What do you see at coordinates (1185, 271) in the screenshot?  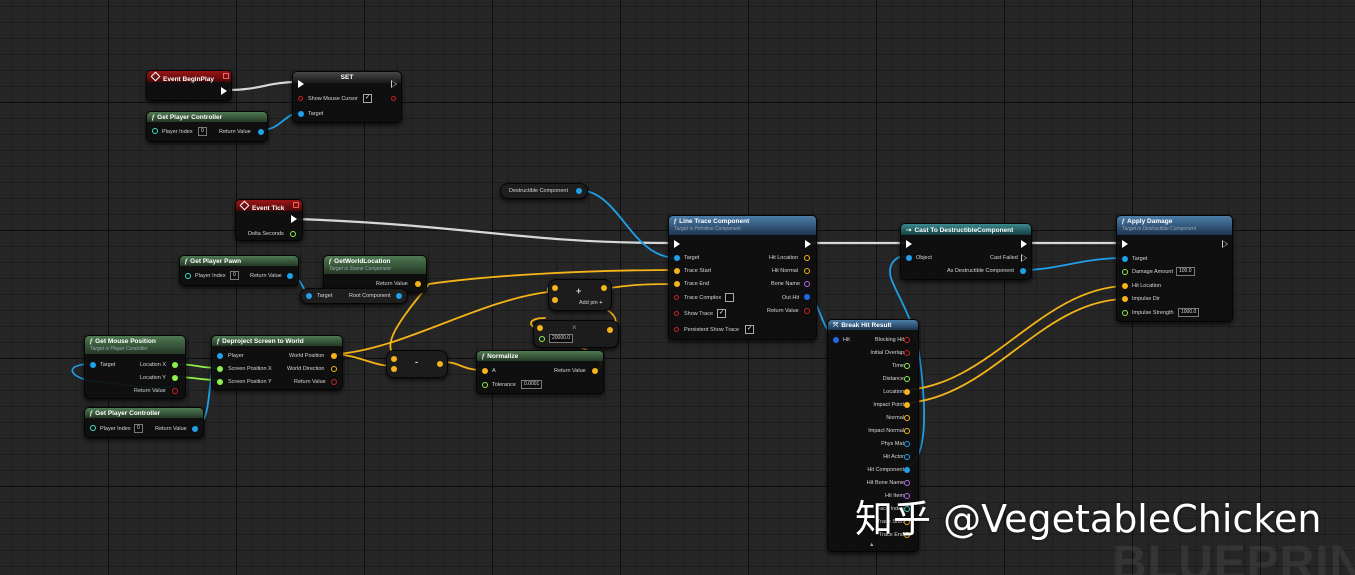 I see `damage-amount-input: 100.0` at bounding box center [1185, 271].